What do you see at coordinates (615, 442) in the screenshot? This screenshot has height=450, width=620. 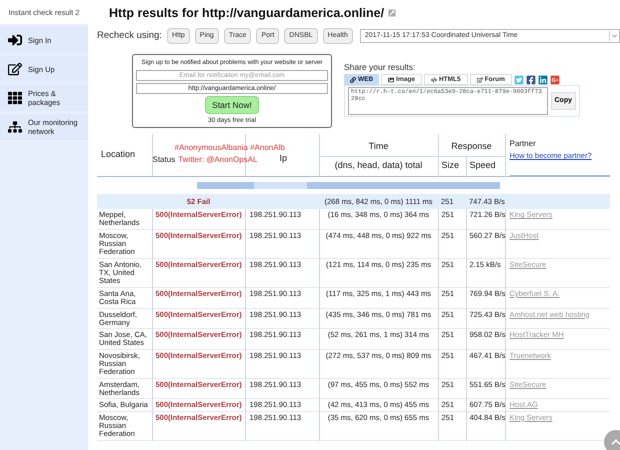 I see `chevron-up-icon` at bounding box center [615, 442].